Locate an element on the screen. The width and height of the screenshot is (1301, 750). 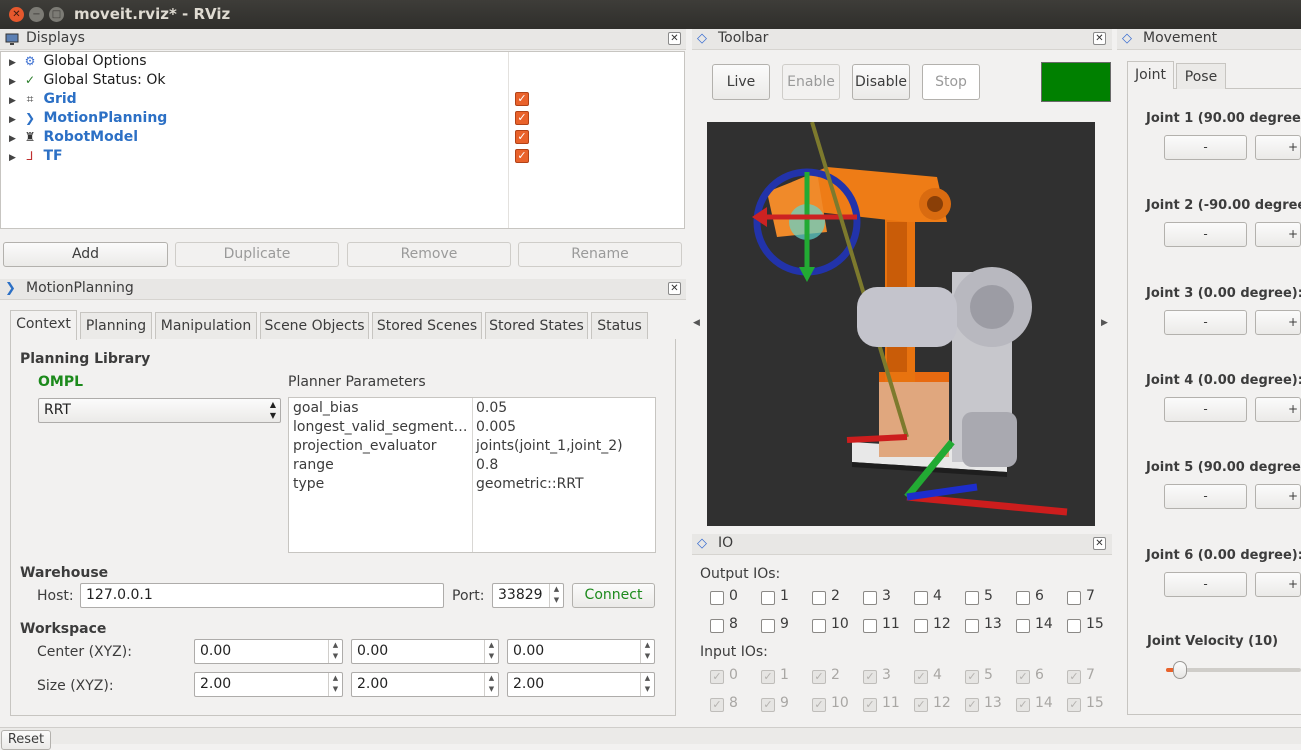
duplicate-button: Duplicate is located at coordinates (257, 254).